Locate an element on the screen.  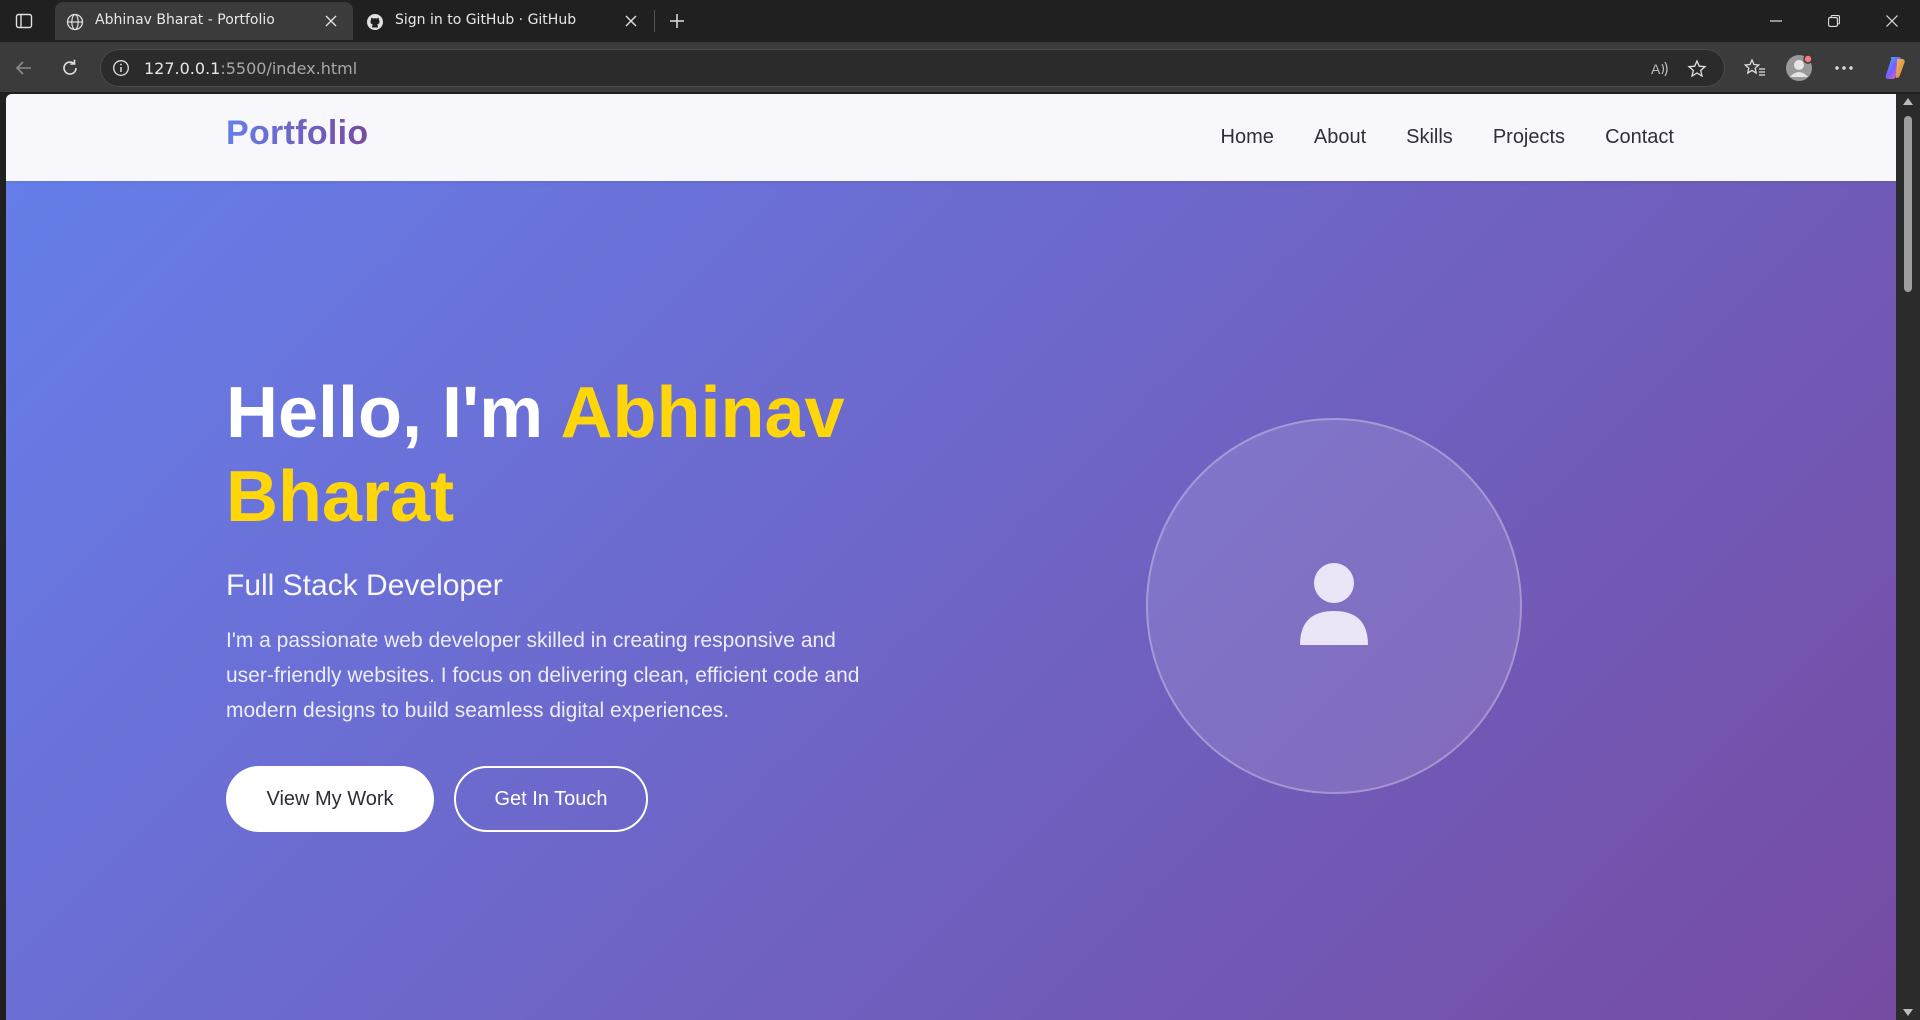
read-aloud-icon: A is located at coordinates (1660, 69).